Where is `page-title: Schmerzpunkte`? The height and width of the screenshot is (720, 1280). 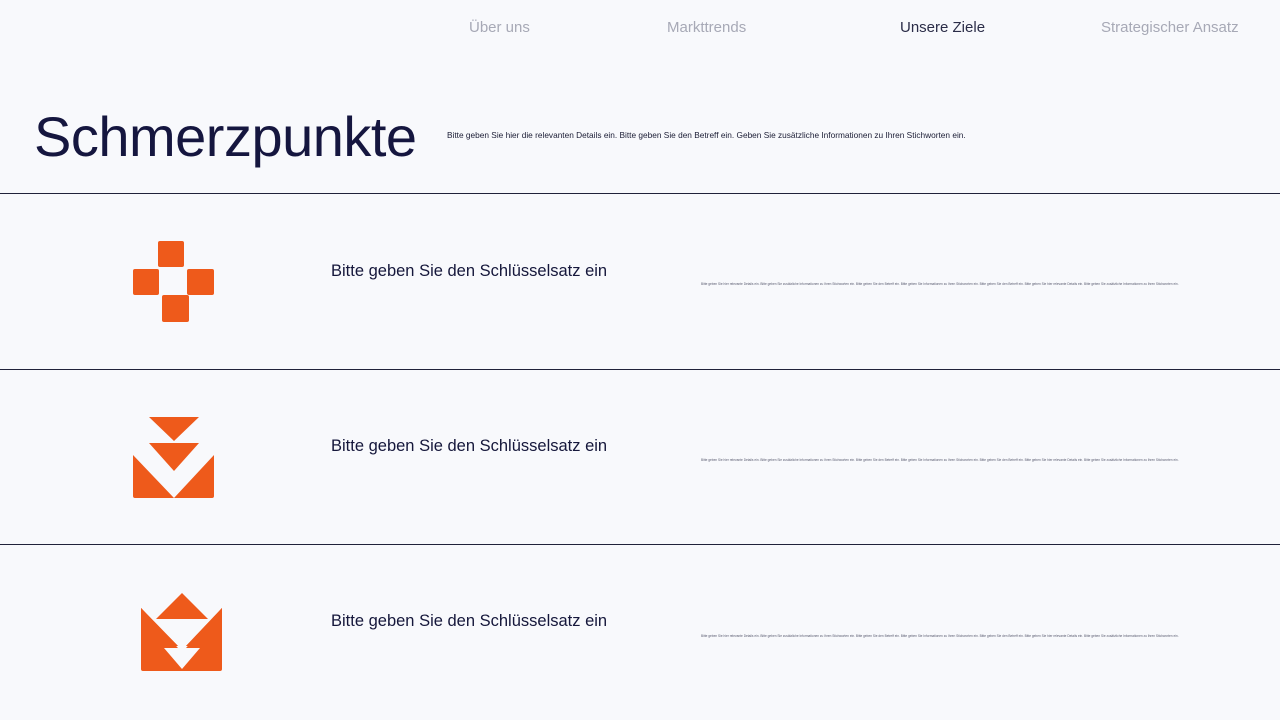 page-title: Schmerzpunkte is located at coordinates (225, 136).